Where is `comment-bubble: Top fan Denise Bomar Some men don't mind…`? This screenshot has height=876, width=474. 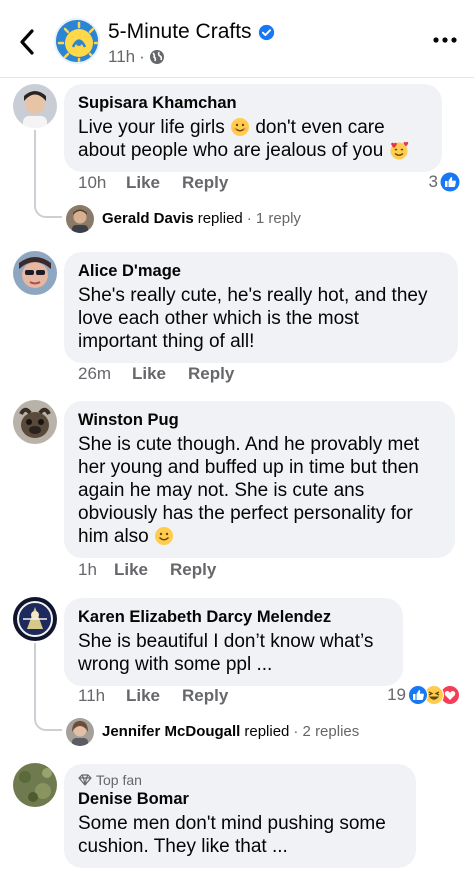 comment-bubble: Top fan Denise Bomar Some men don't mind… is located at coordinates (240, 816).